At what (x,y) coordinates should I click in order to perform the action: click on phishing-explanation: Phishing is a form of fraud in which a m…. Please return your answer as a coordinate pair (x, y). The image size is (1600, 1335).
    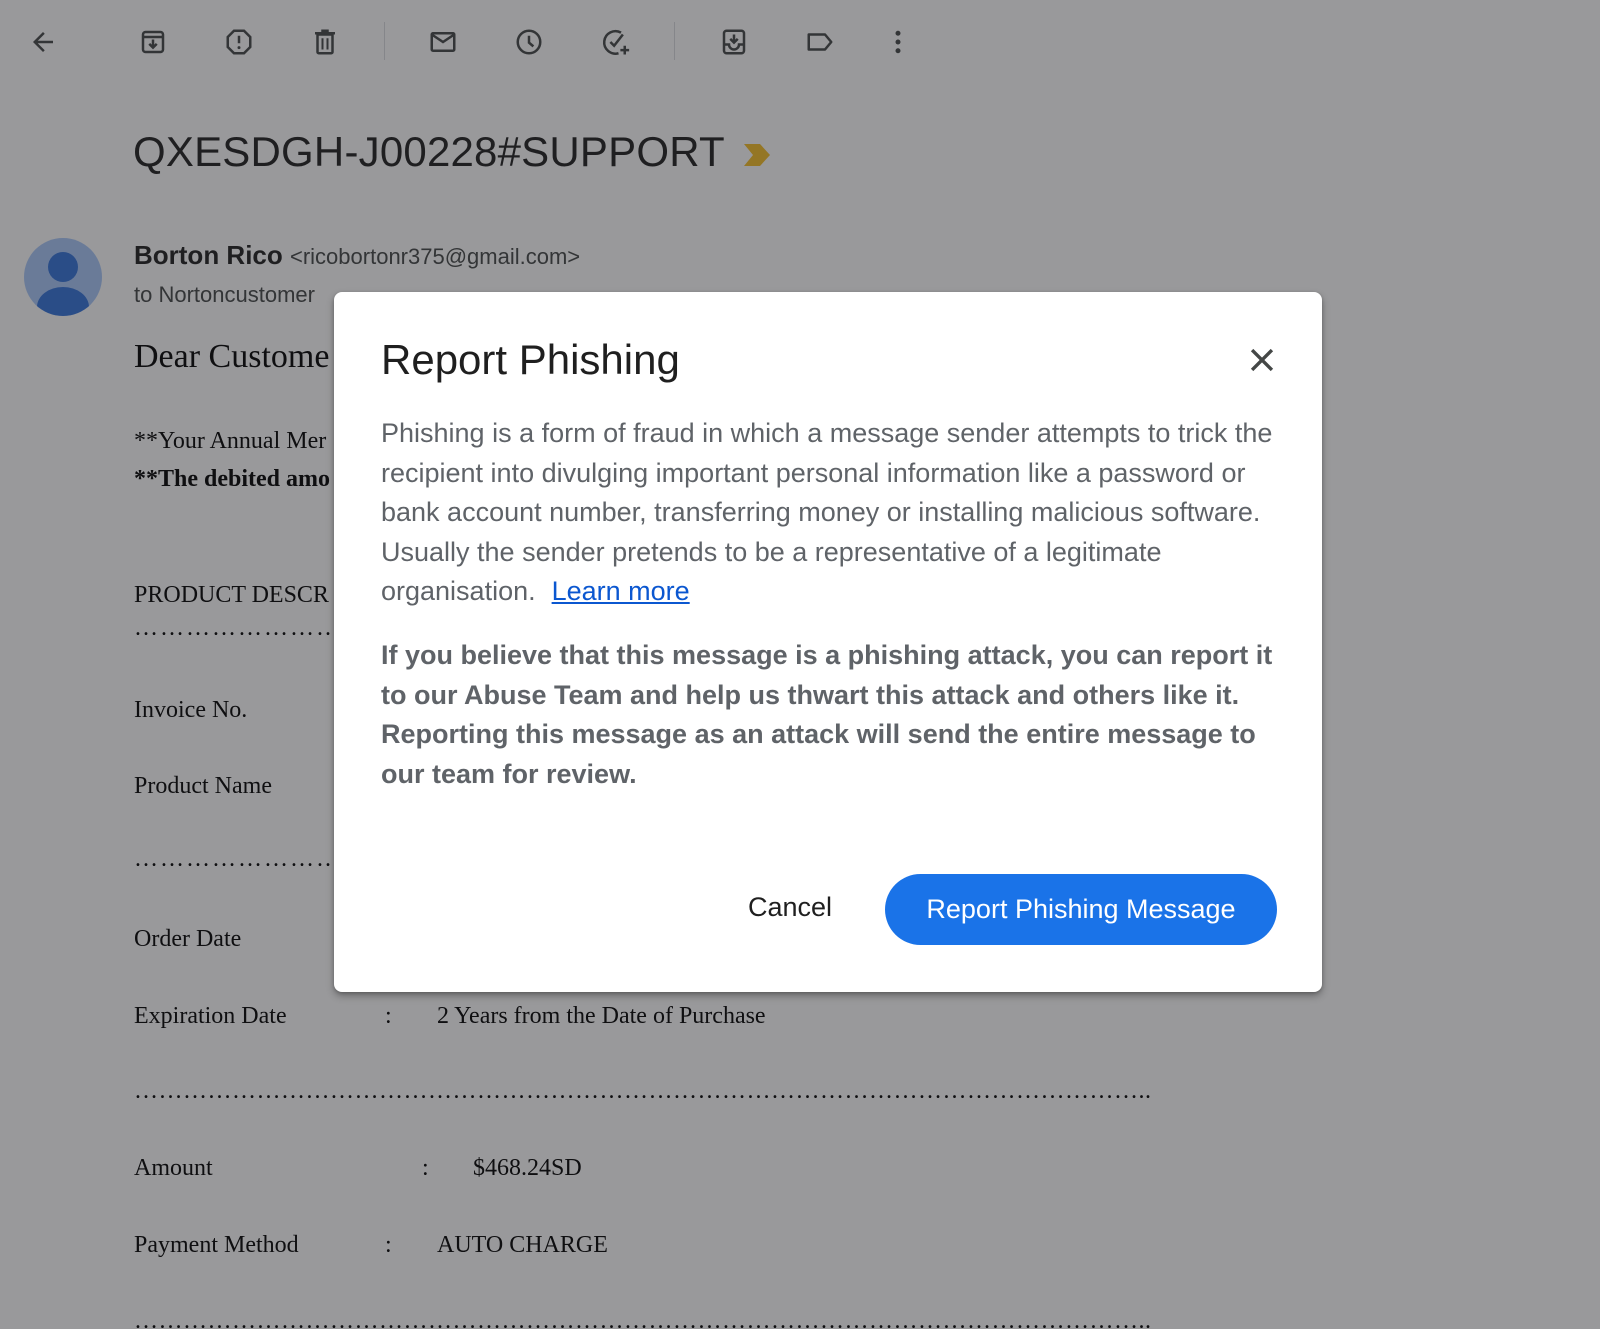
    Looking at the image, I should click on (831, 513).